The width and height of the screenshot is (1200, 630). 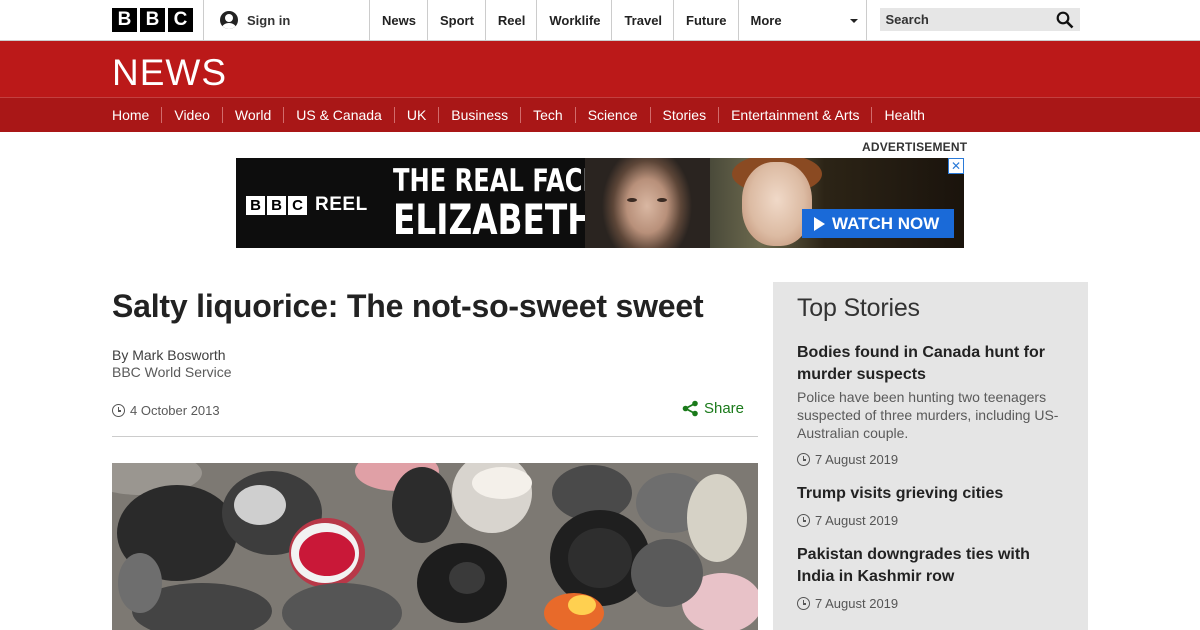 What do you see at coordinates (706, 20) in the screenshot?
I see `global-nav-future: Future` at bounding box center [706, 20].